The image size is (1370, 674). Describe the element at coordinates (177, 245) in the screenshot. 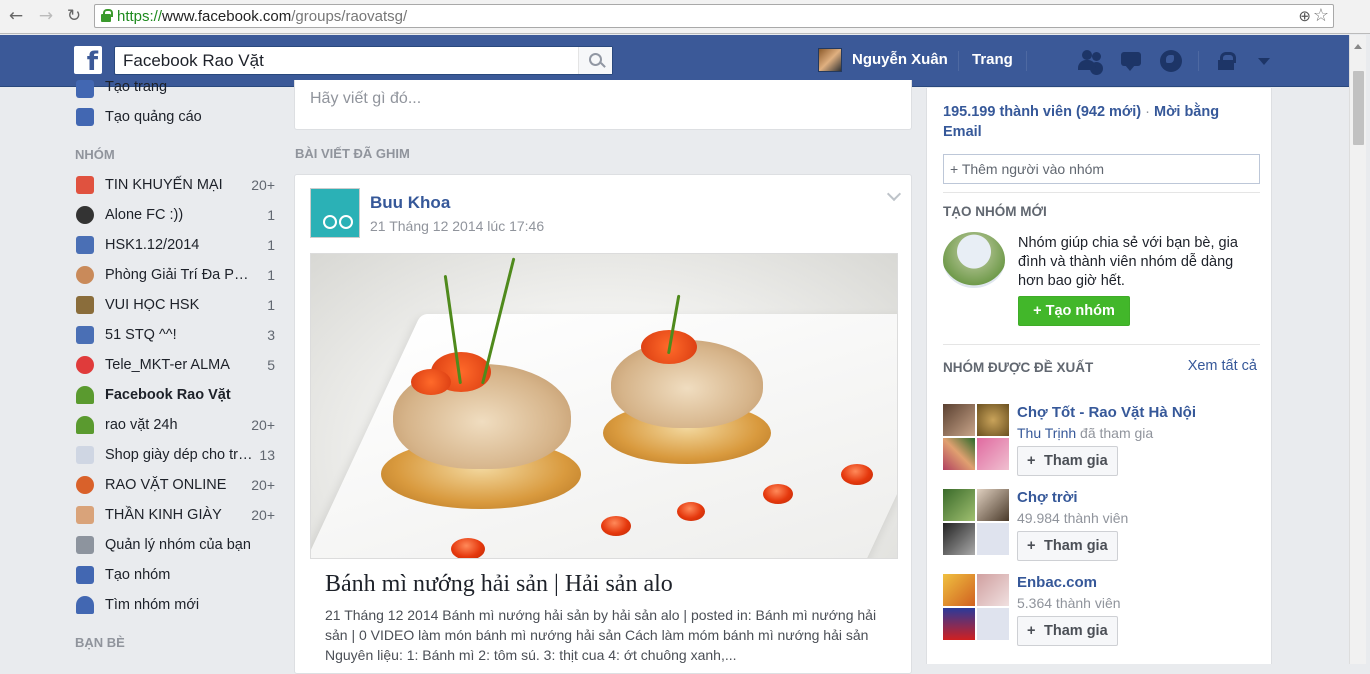

I see `sidebar-item-group: HSK1.12/2014 1` at that location.